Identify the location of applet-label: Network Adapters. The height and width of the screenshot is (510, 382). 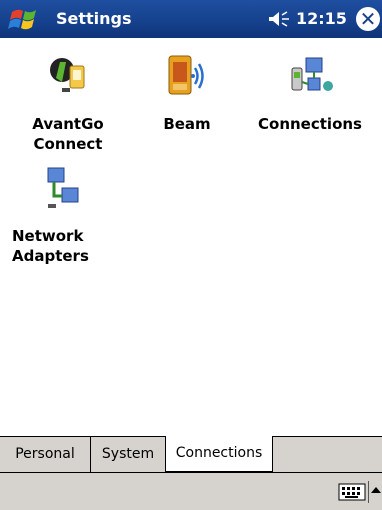
(50, 246).